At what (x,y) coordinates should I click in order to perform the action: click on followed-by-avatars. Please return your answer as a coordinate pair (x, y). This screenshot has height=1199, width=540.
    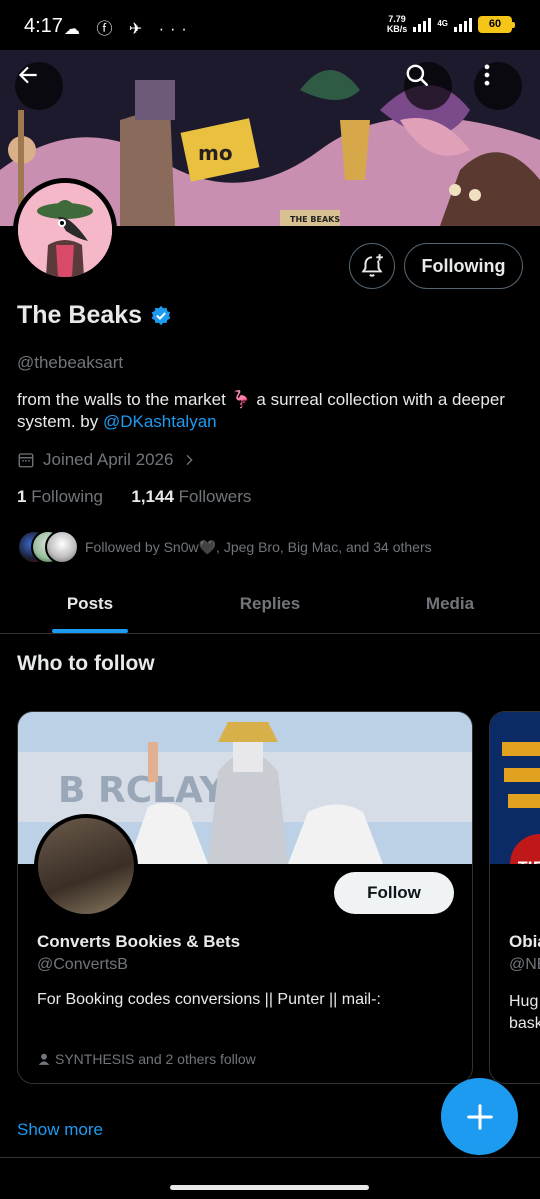
    Looking at the image, I should click on (48, 547).